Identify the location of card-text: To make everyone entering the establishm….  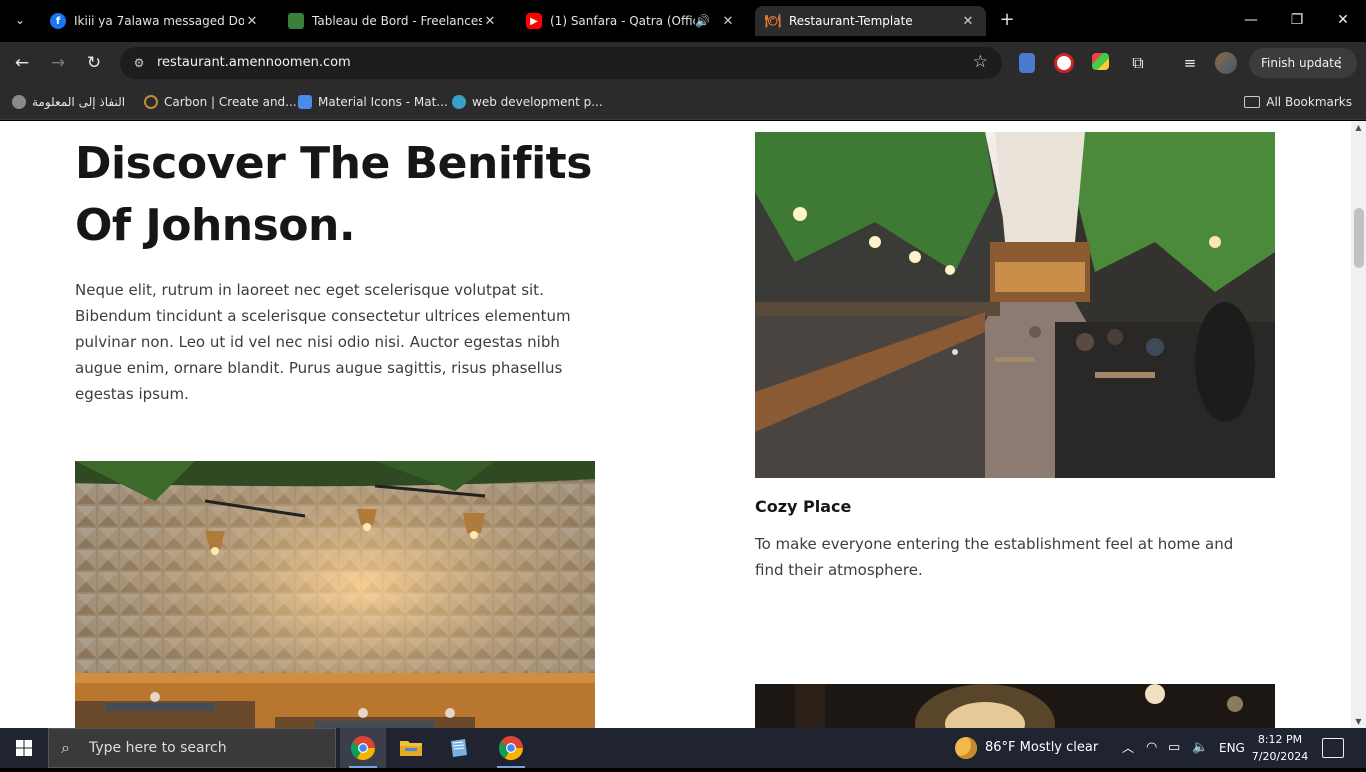
(994, 557).